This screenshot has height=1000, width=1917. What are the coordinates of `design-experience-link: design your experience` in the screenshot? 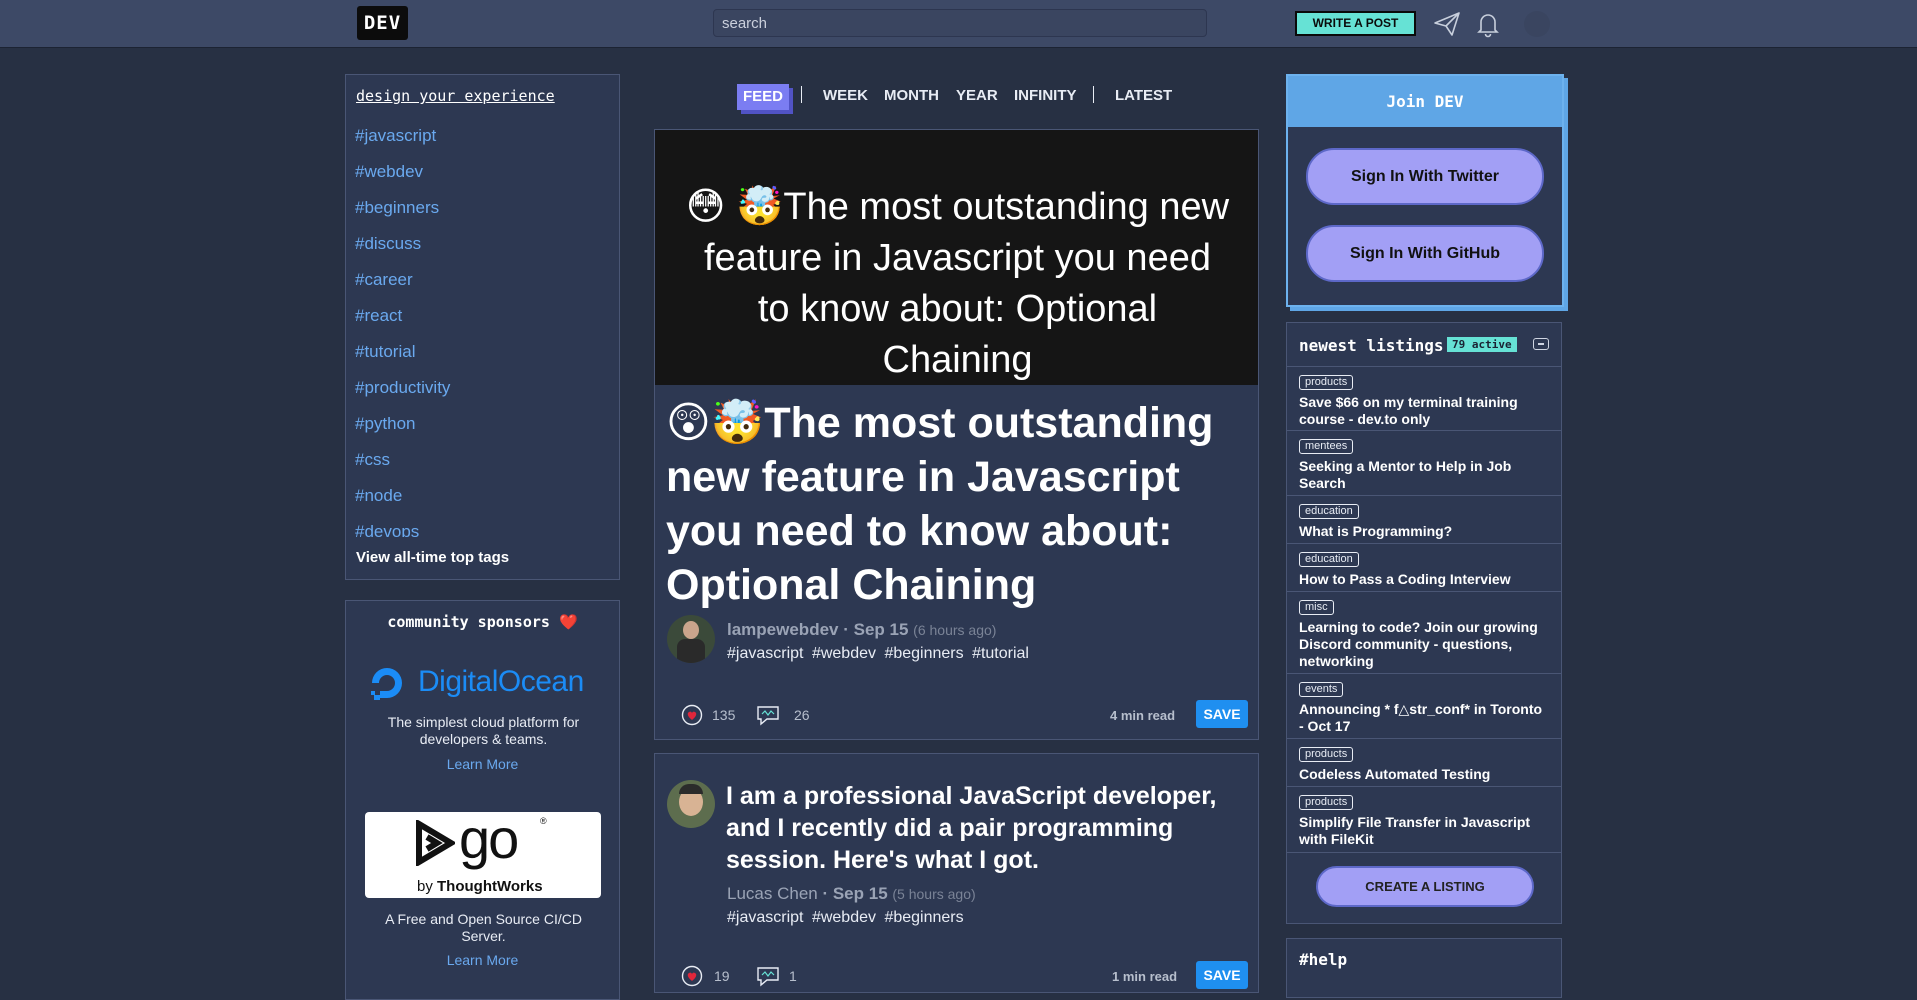 It's located at (455, 96).